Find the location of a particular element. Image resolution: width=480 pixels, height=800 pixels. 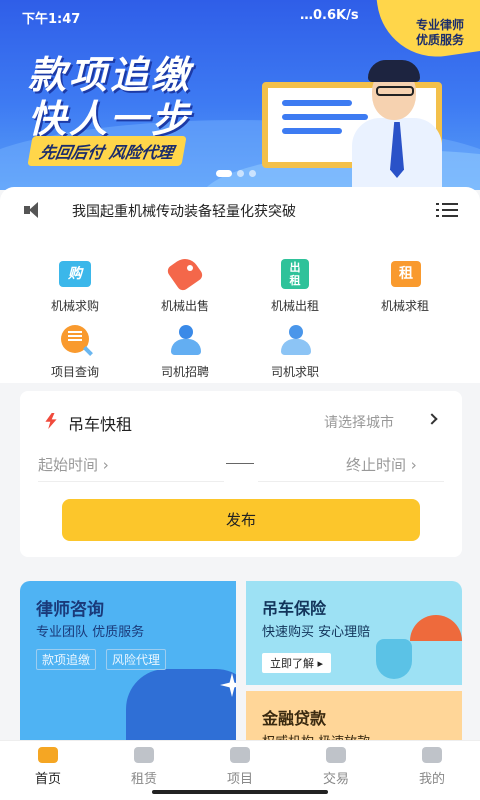

tab-label: 我的 is located at coordinates (431, 779).